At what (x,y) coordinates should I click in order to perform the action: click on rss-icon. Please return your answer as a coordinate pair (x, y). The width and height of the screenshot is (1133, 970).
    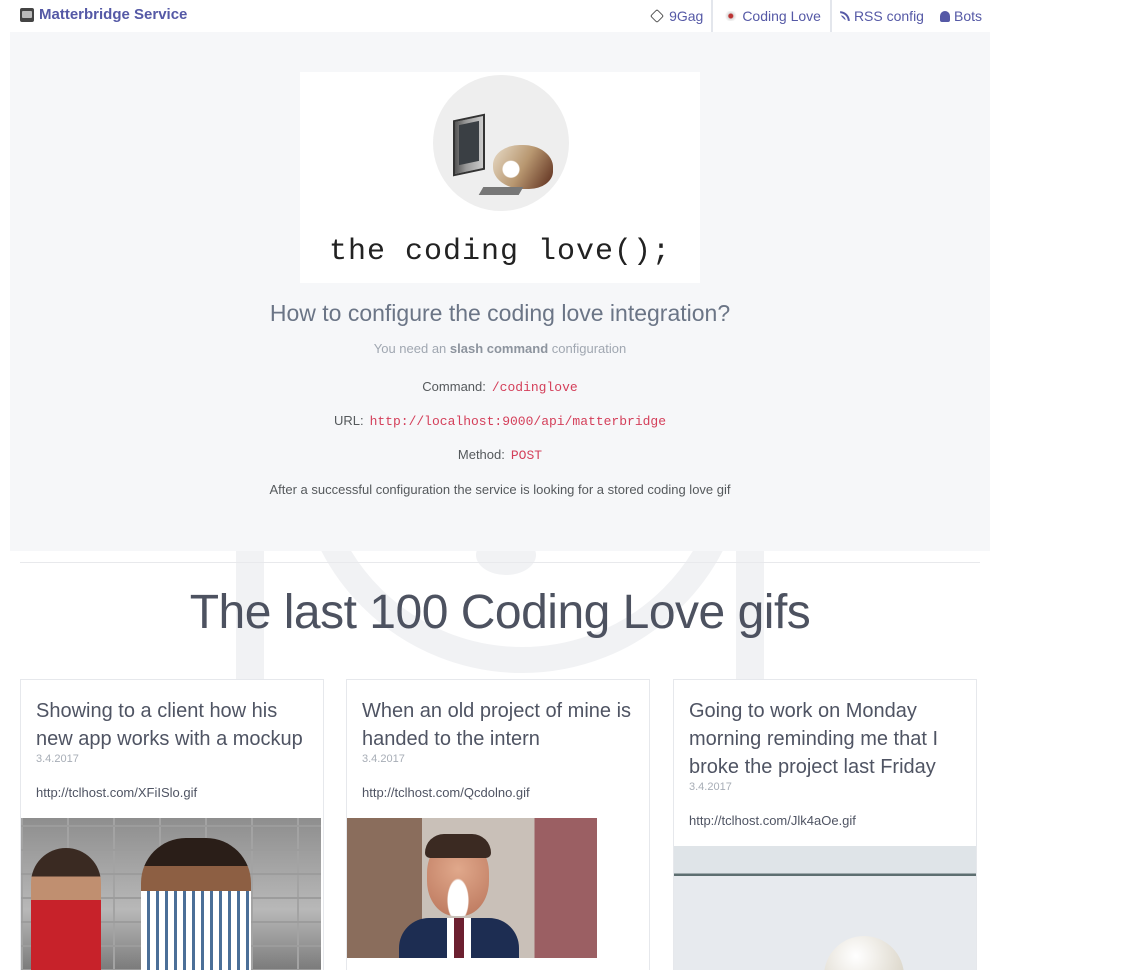
    Looking at the image, I should click on (844, 16).